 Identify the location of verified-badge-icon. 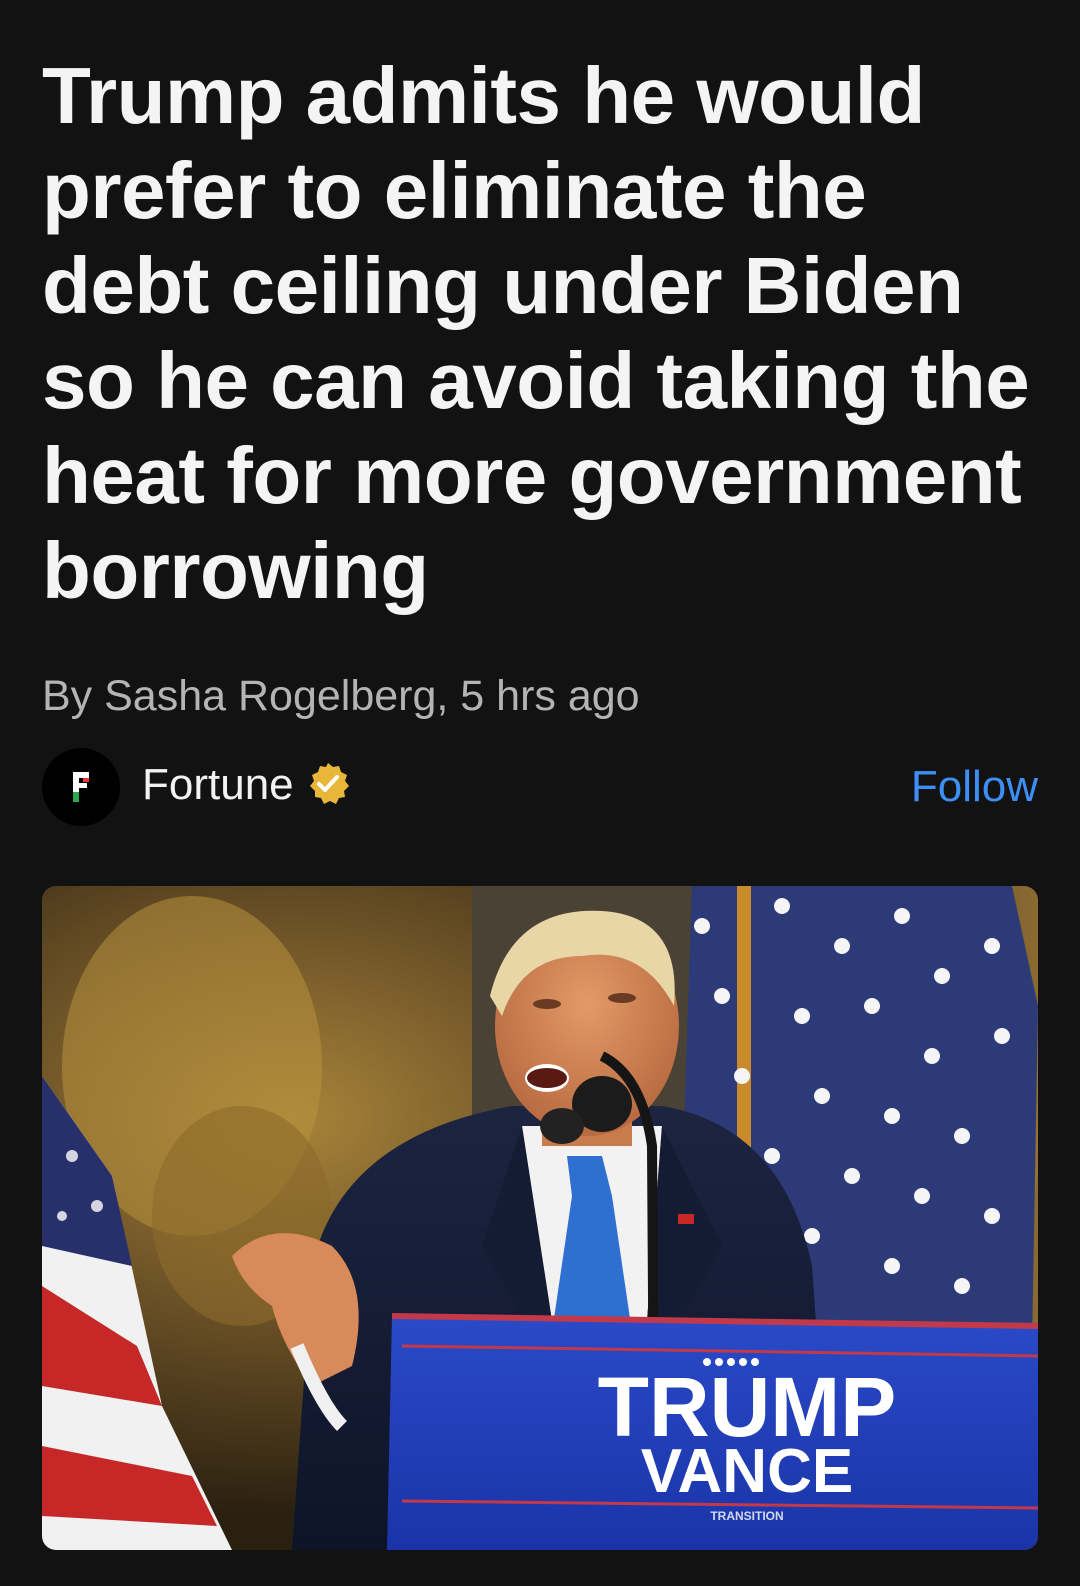
(329, 783).